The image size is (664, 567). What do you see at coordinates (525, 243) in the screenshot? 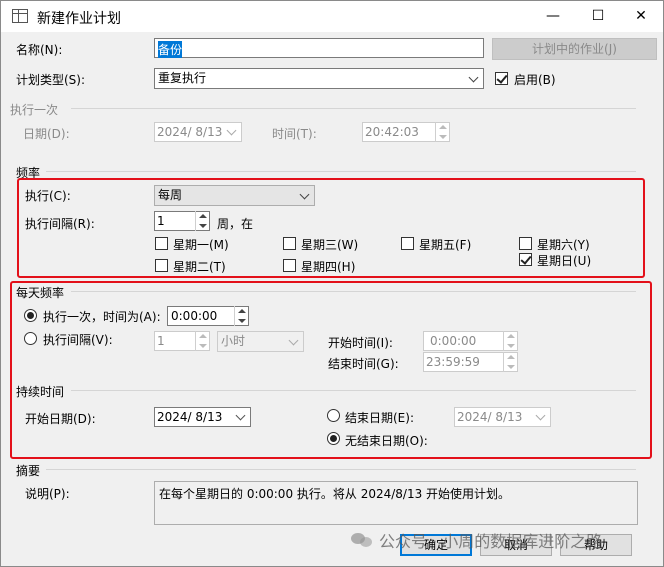
I see `day-checkbox-sat` at bounding box center [525, 243].